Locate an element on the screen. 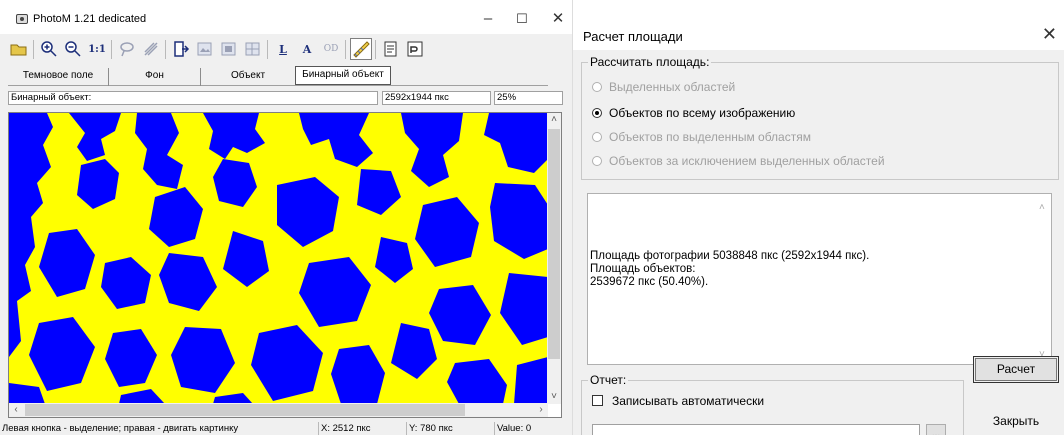 This screenshot has width=1064, height=435. radio-selected-areas: Выделенных областей is located at coordinates (663, 87).